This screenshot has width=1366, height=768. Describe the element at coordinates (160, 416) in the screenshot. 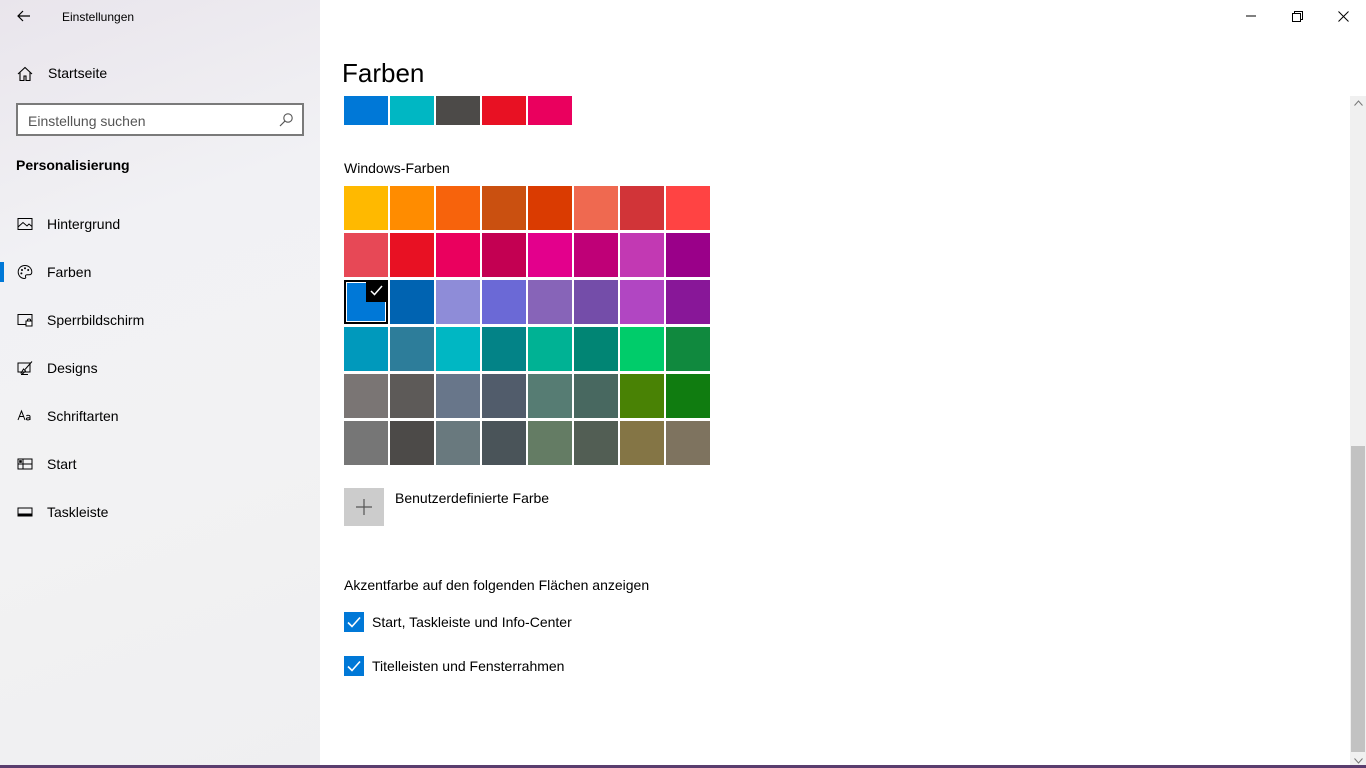

I see `sidebar-item-schriftarten: Schriftarten` at that location.